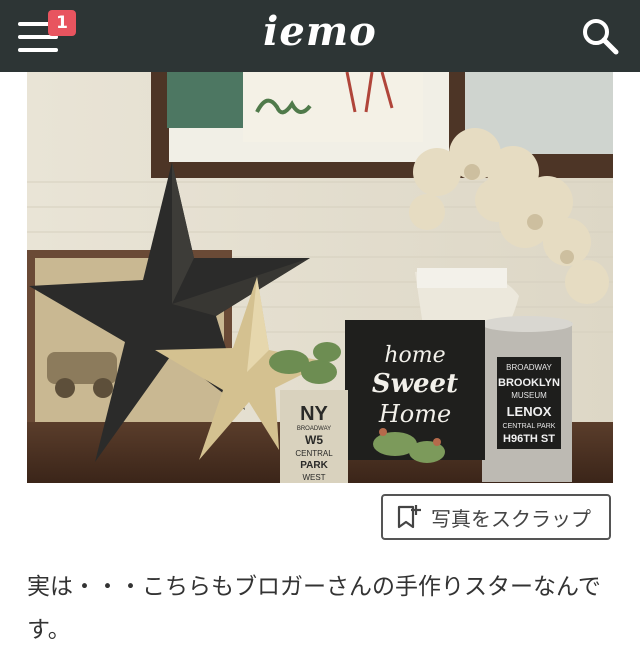 This screenshot has height=652, width=640. Describe the element at coordinates (415, 384) in the screenshot. I see `sign-line-2: Sweet` at that location.